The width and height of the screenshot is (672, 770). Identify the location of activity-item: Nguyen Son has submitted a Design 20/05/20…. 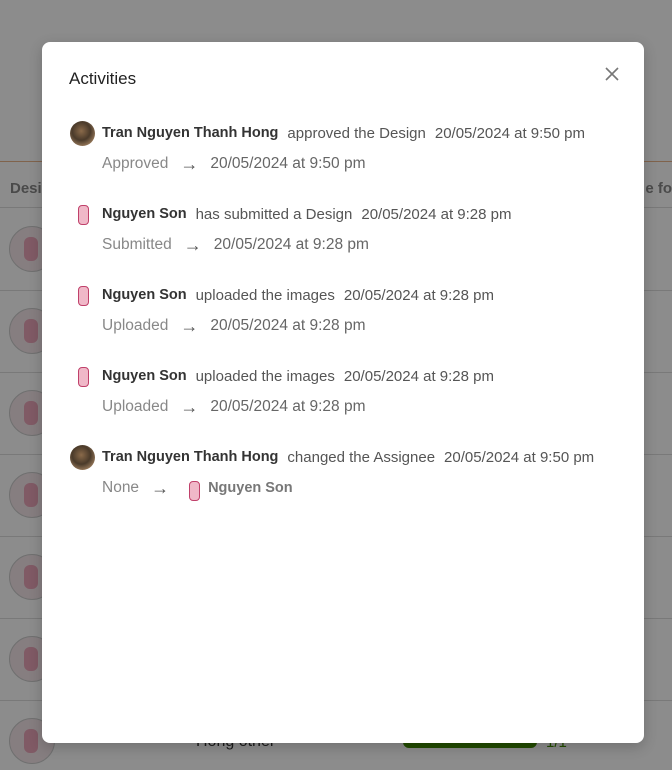
(346, 231).